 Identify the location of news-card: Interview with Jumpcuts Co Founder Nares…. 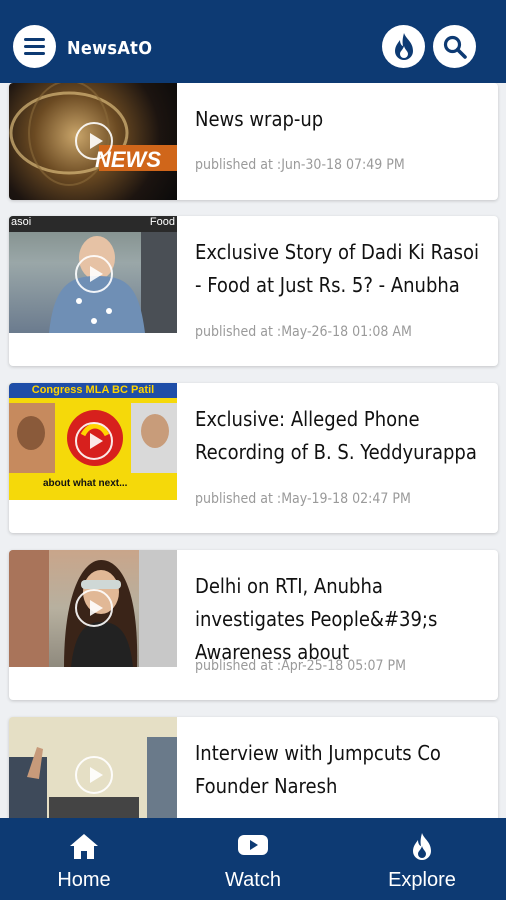
(253, 767).